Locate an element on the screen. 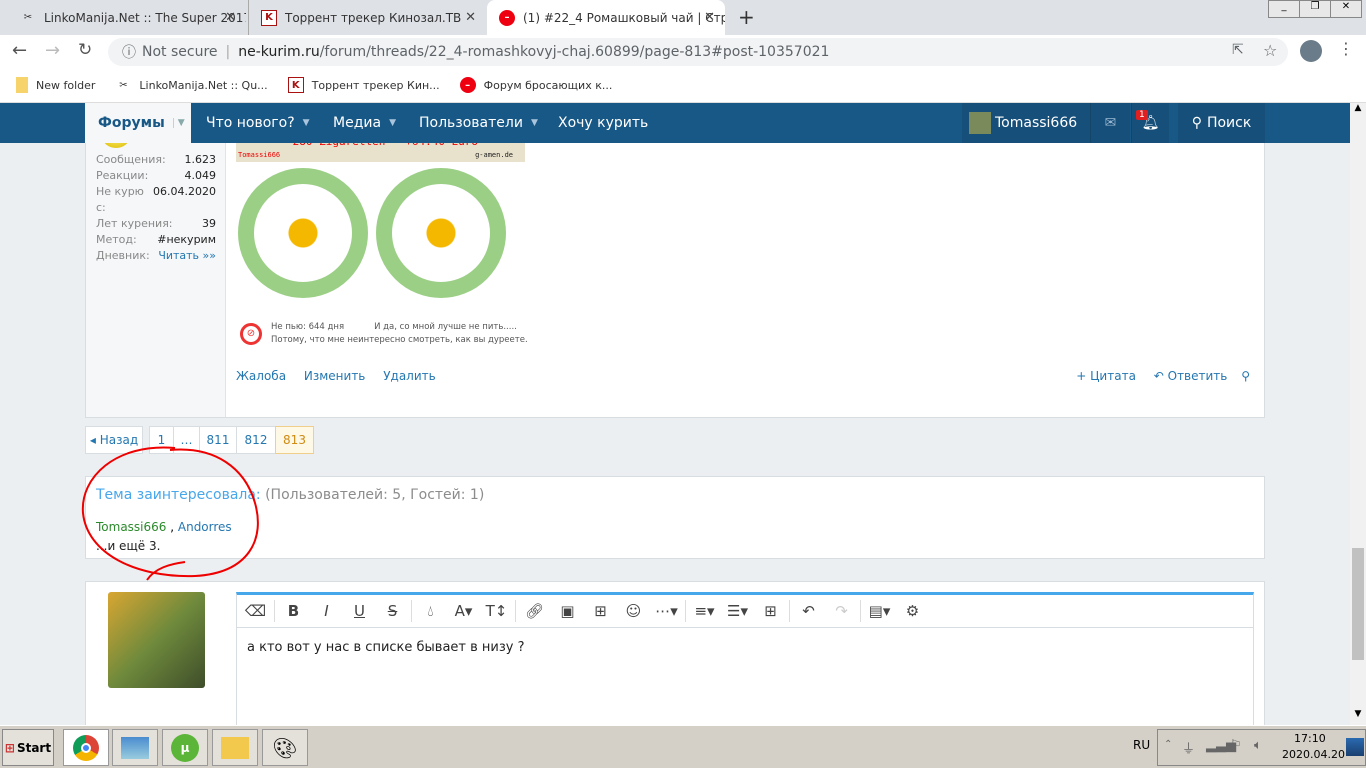 The height and width of the screenshot is (768, 1366). reply-button: ↶ Ответить is located at coordinates (1191, 376).